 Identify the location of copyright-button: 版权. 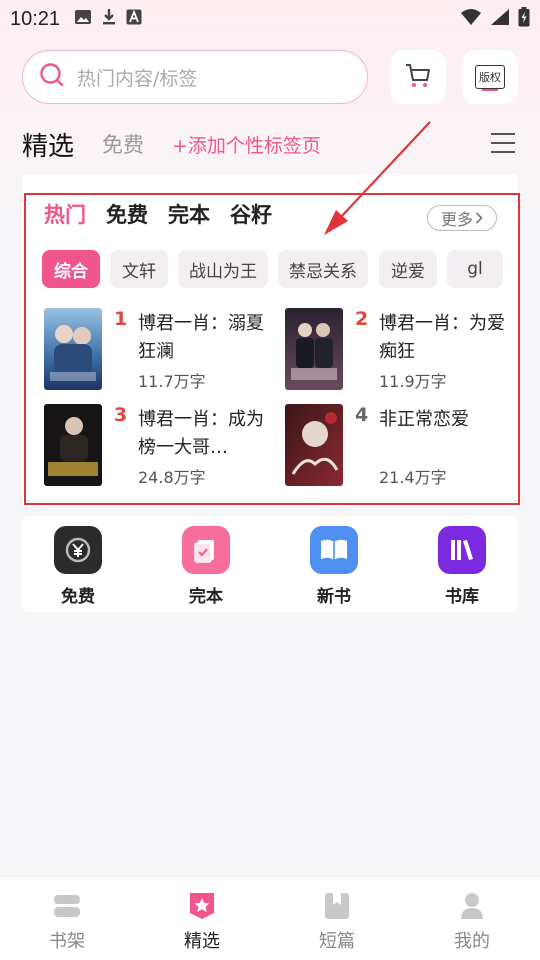
(490, 77).